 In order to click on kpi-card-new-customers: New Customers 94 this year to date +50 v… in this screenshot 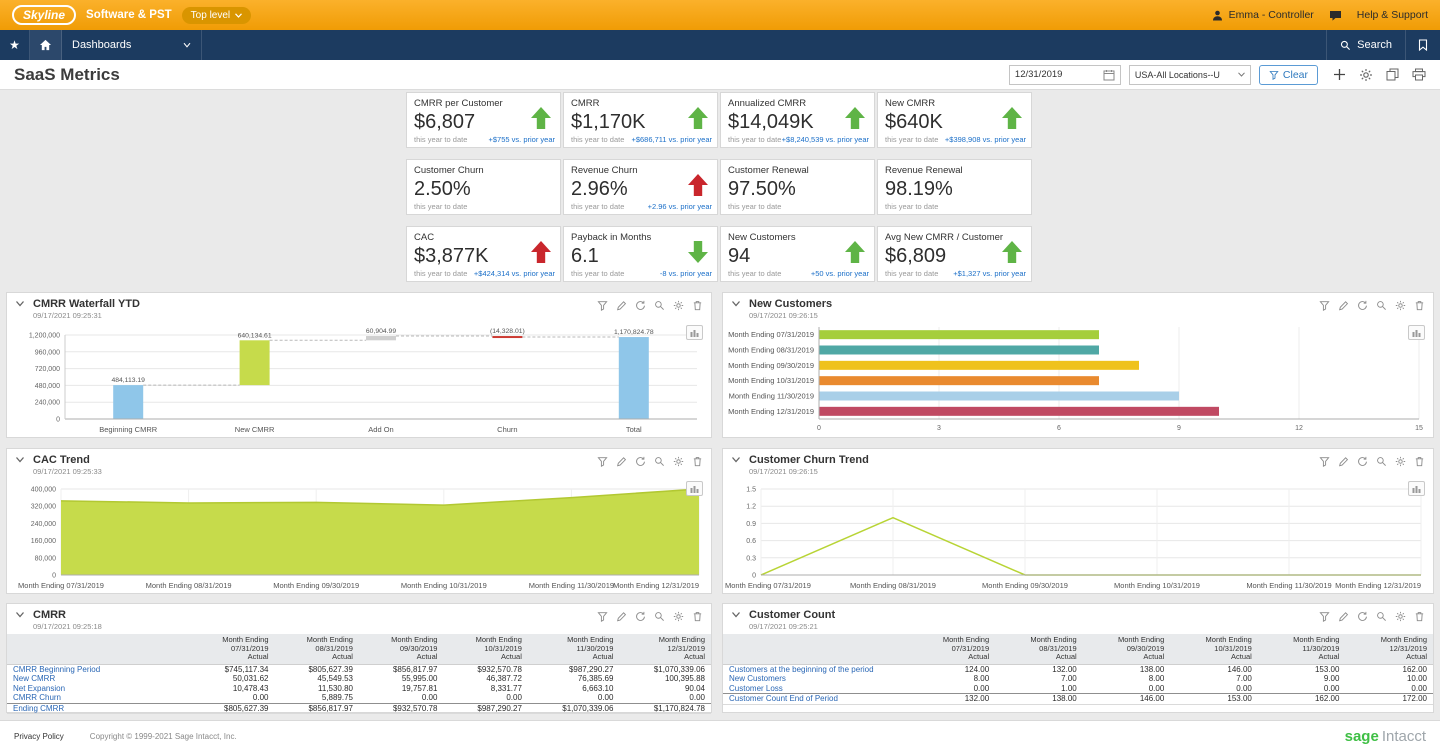, I will do `click(797, 254)`.